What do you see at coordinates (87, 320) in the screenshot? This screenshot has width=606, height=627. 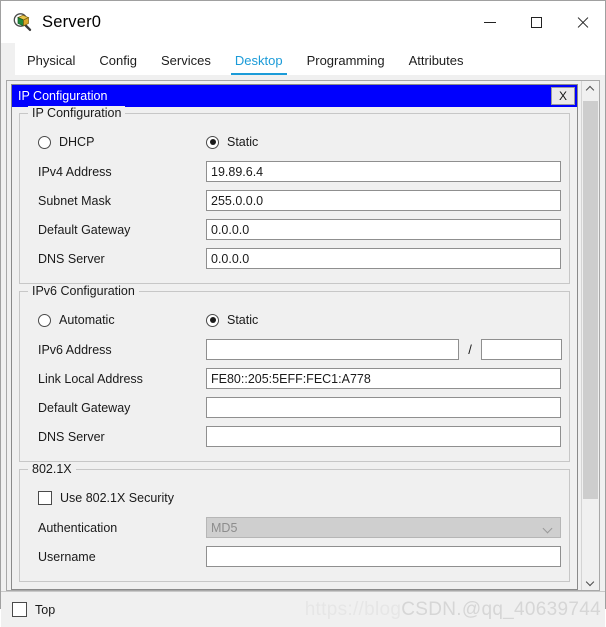 I see `radio-automatic-label: Automatic` at bounding box center [87, 320].